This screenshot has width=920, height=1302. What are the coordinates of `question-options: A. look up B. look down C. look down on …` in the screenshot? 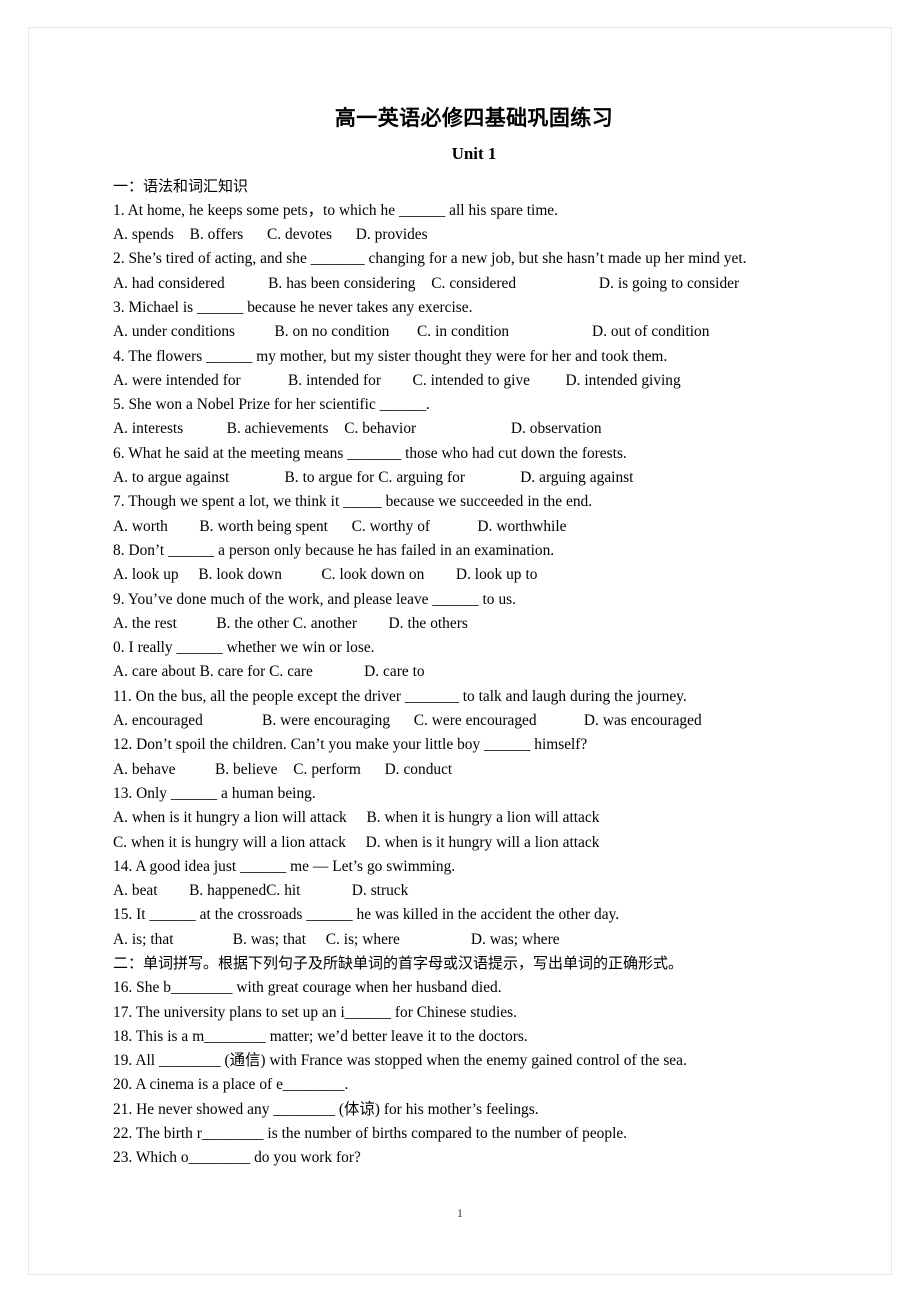 It's located at (325, 575).